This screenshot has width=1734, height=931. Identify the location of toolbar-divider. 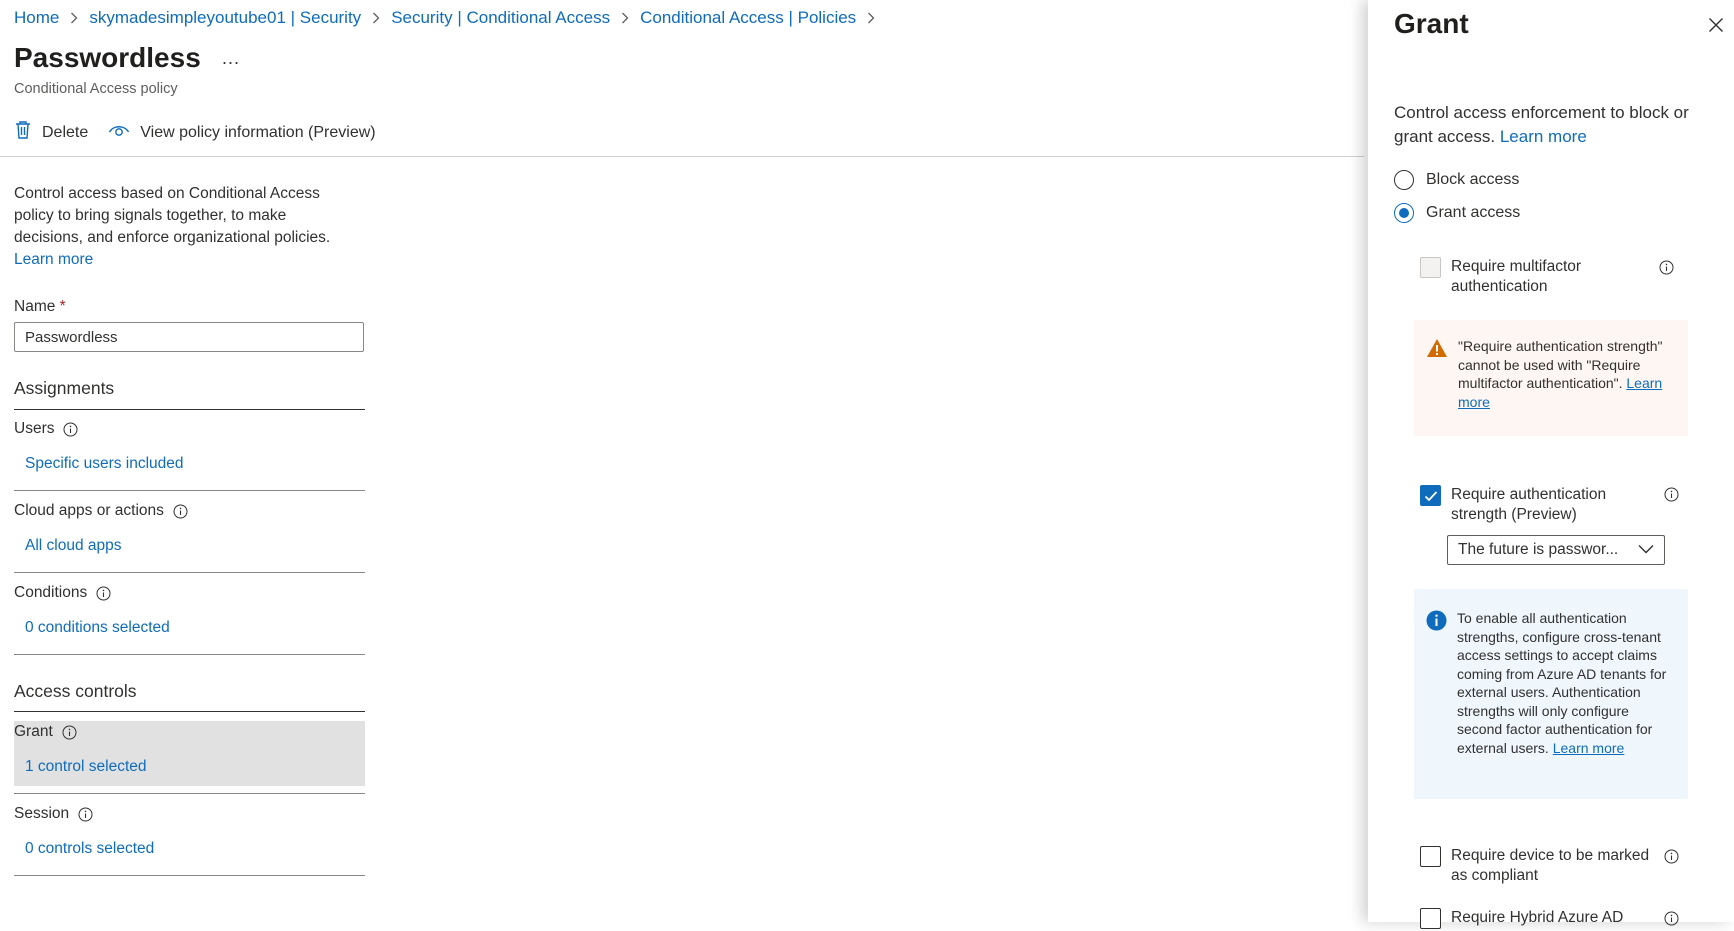
(682, 156).